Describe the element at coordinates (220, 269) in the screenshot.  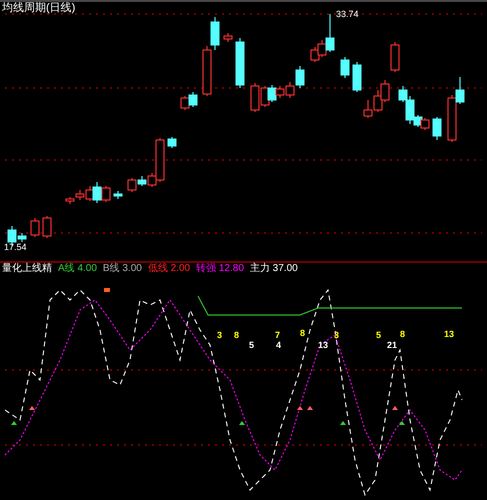
I see `legend-label: 转强 12.80` at that location.